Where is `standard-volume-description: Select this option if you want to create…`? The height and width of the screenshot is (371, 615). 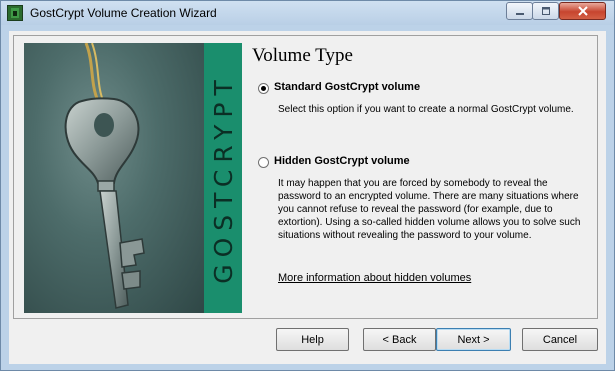
standard-volume-description: Select this option if you want to create… is located at coordinates (426, 109).